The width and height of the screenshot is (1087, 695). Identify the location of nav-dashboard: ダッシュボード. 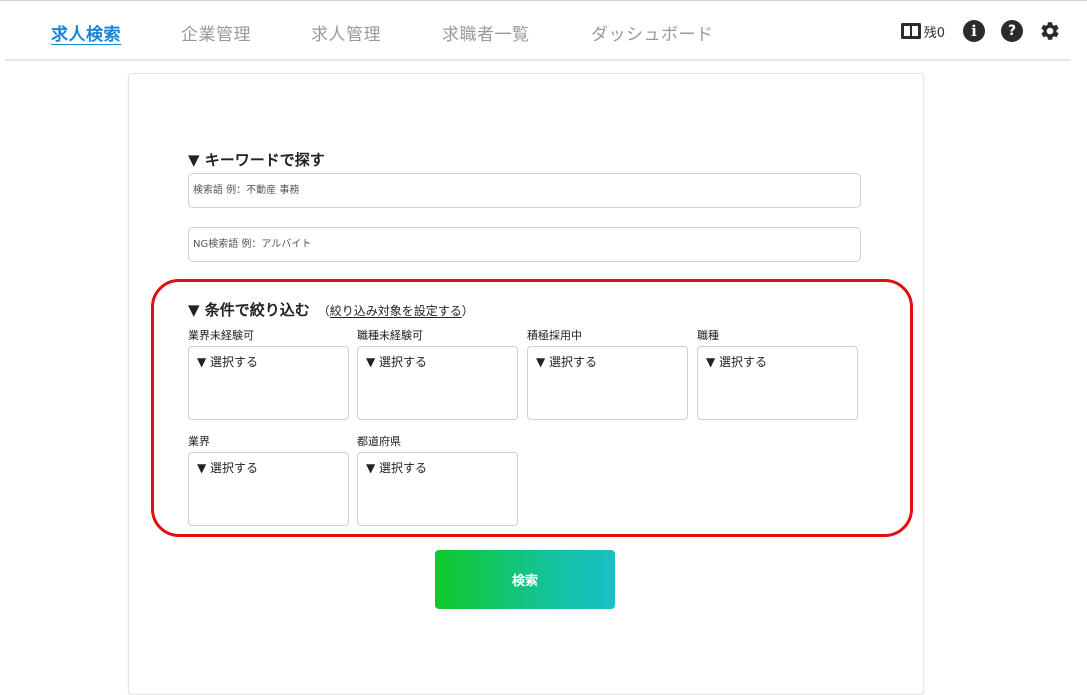
(652, 32).